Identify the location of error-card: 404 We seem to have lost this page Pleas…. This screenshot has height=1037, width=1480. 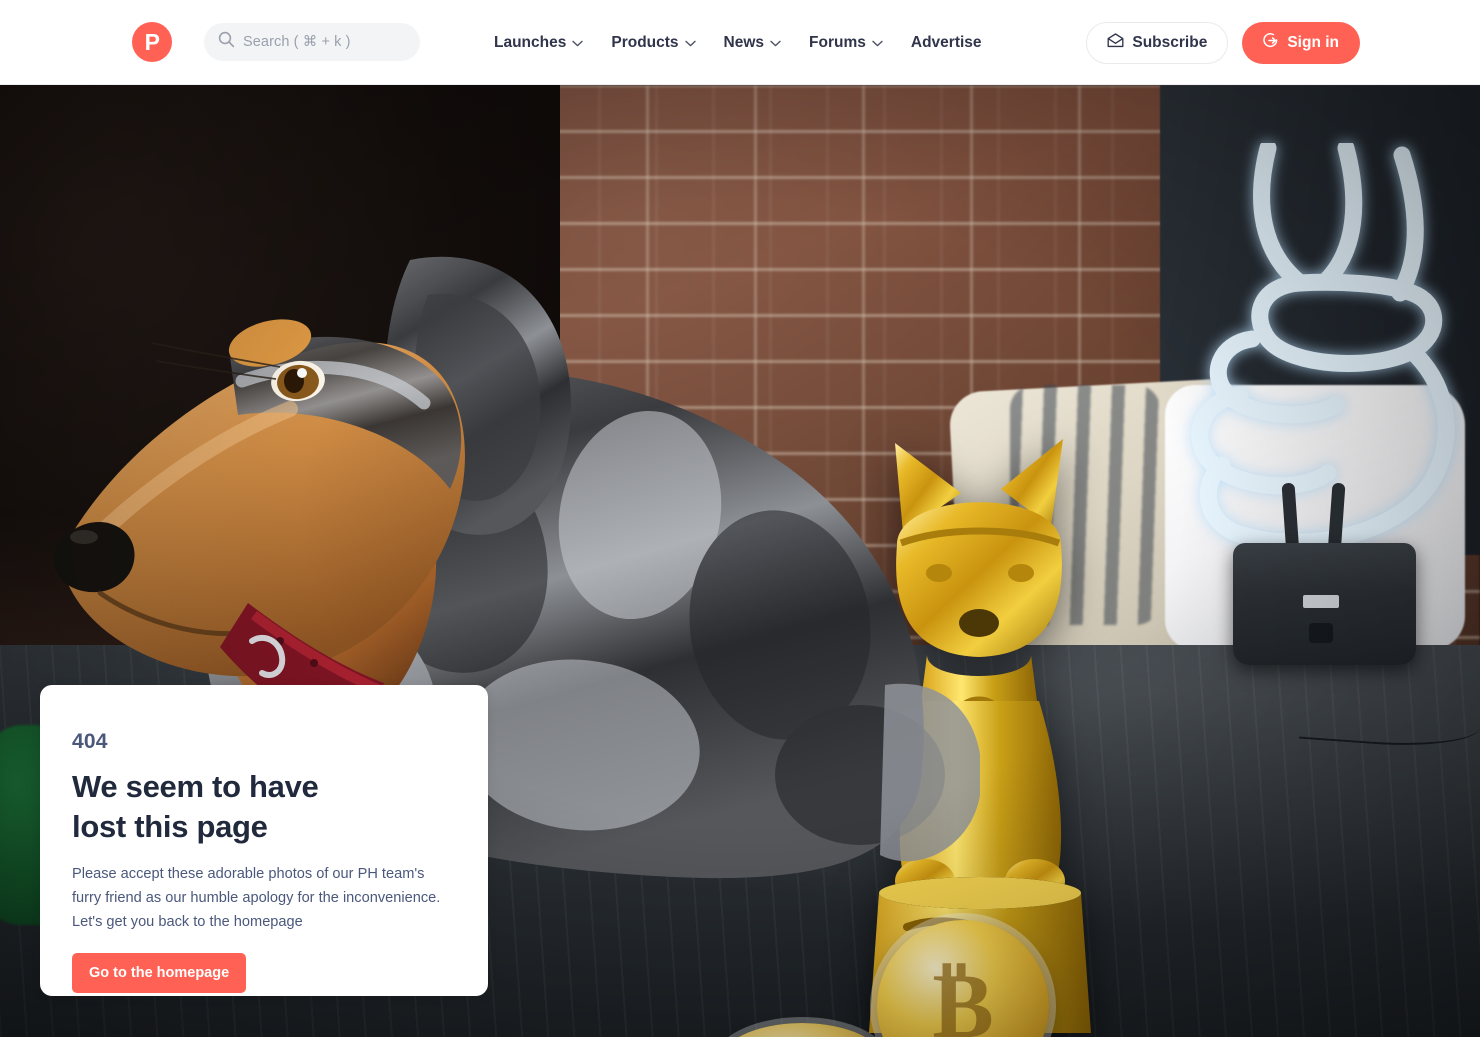
(264, 840).